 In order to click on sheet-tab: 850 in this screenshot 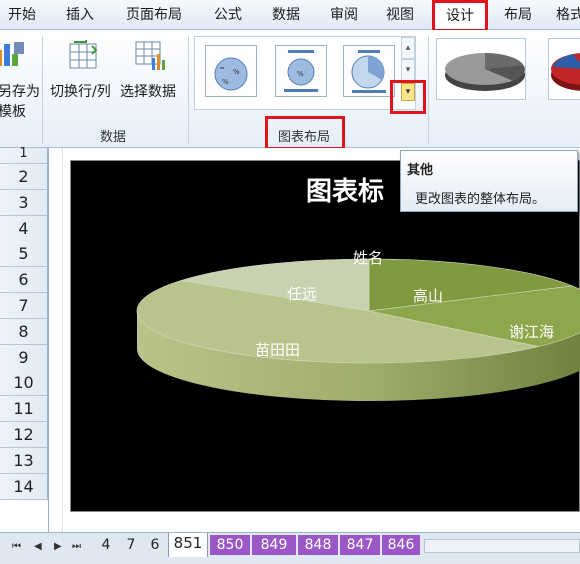, I will do `click(230, 545)`.